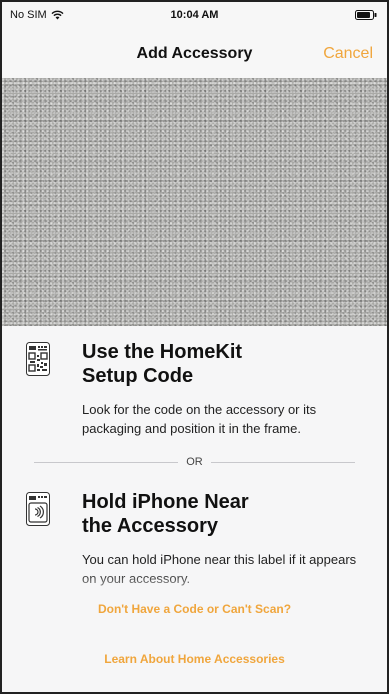 The image size is (389, 694). Describe the element at coordinates (348, 54) in the screenshot. I see `cancel-button: Cancel` at that location.